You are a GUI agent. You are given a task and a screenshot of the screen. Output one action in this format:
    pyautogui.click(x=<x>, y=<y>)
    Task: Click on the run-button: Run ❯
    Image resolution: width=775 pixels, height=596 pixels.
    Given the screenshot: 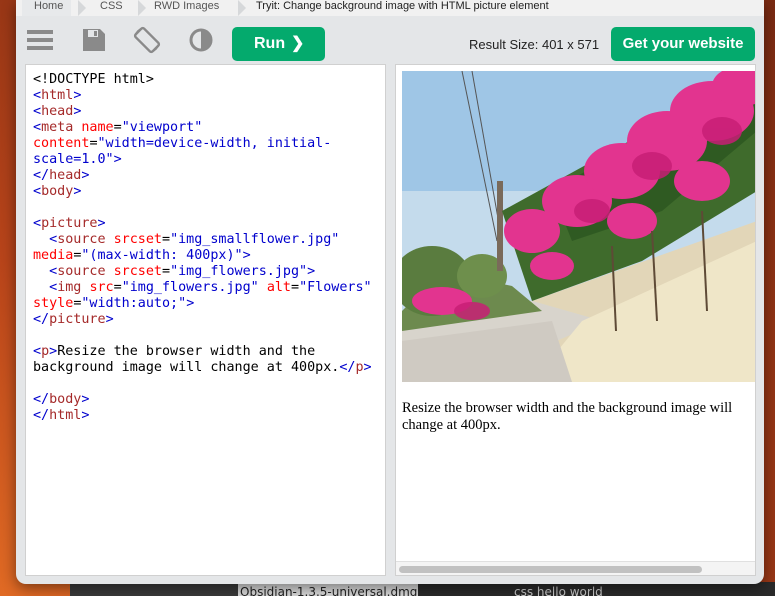 What is the action you would take?
    pyautogui.click(x=278, y=44)
    